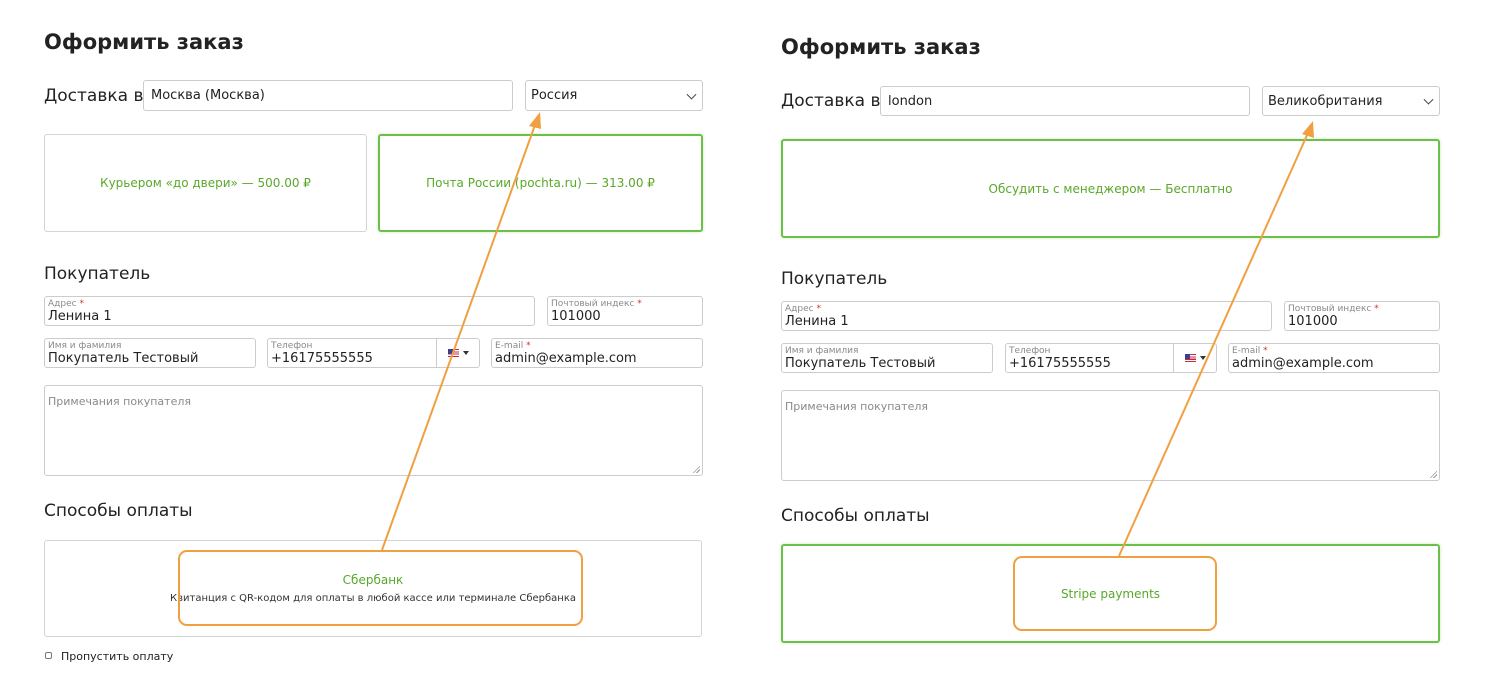  I want to click on city-input: london, so click(1065, 101).